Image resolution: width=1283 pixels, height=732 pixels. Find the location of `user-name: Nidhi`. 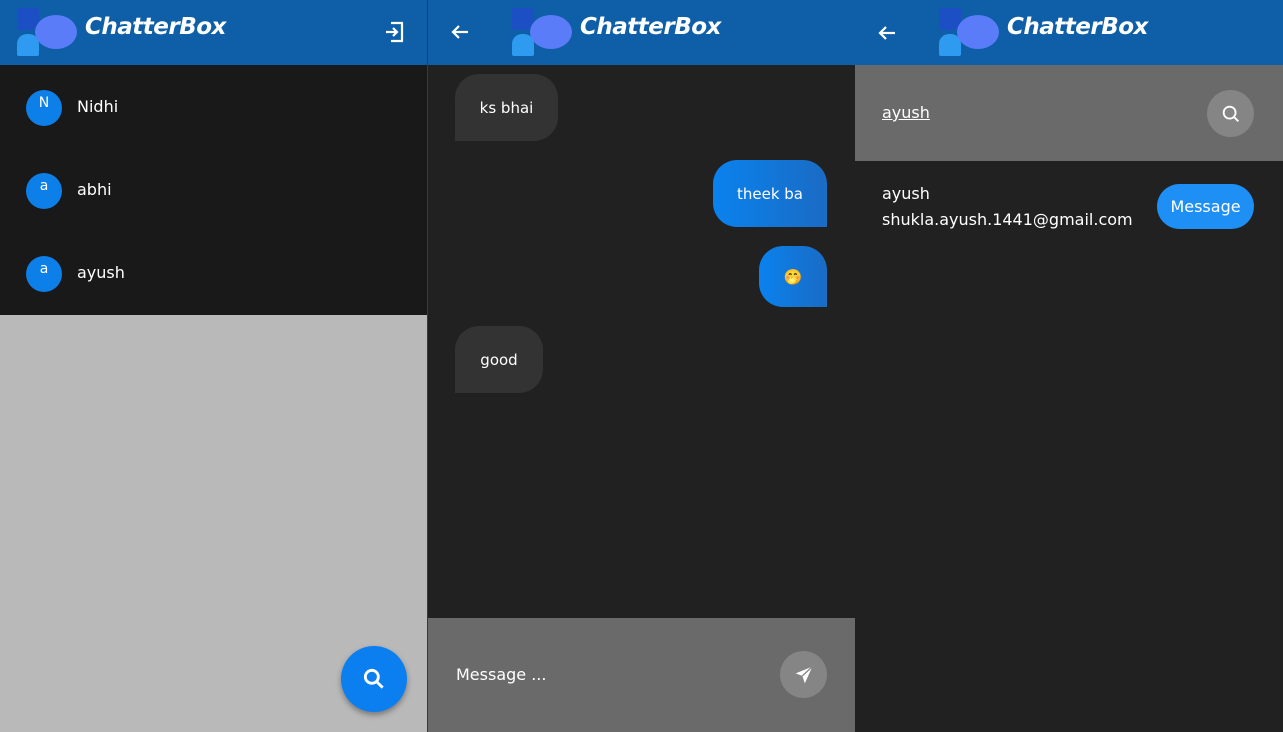

user-name: Nidhi is located at coordinates (98, 106).